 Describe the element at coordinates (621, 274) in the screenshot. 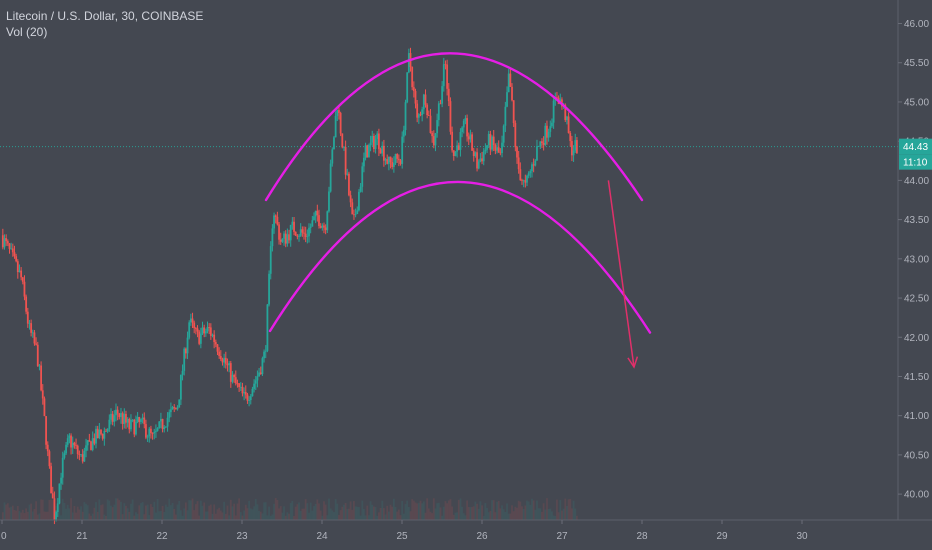

I see `down-arrow` at that location.